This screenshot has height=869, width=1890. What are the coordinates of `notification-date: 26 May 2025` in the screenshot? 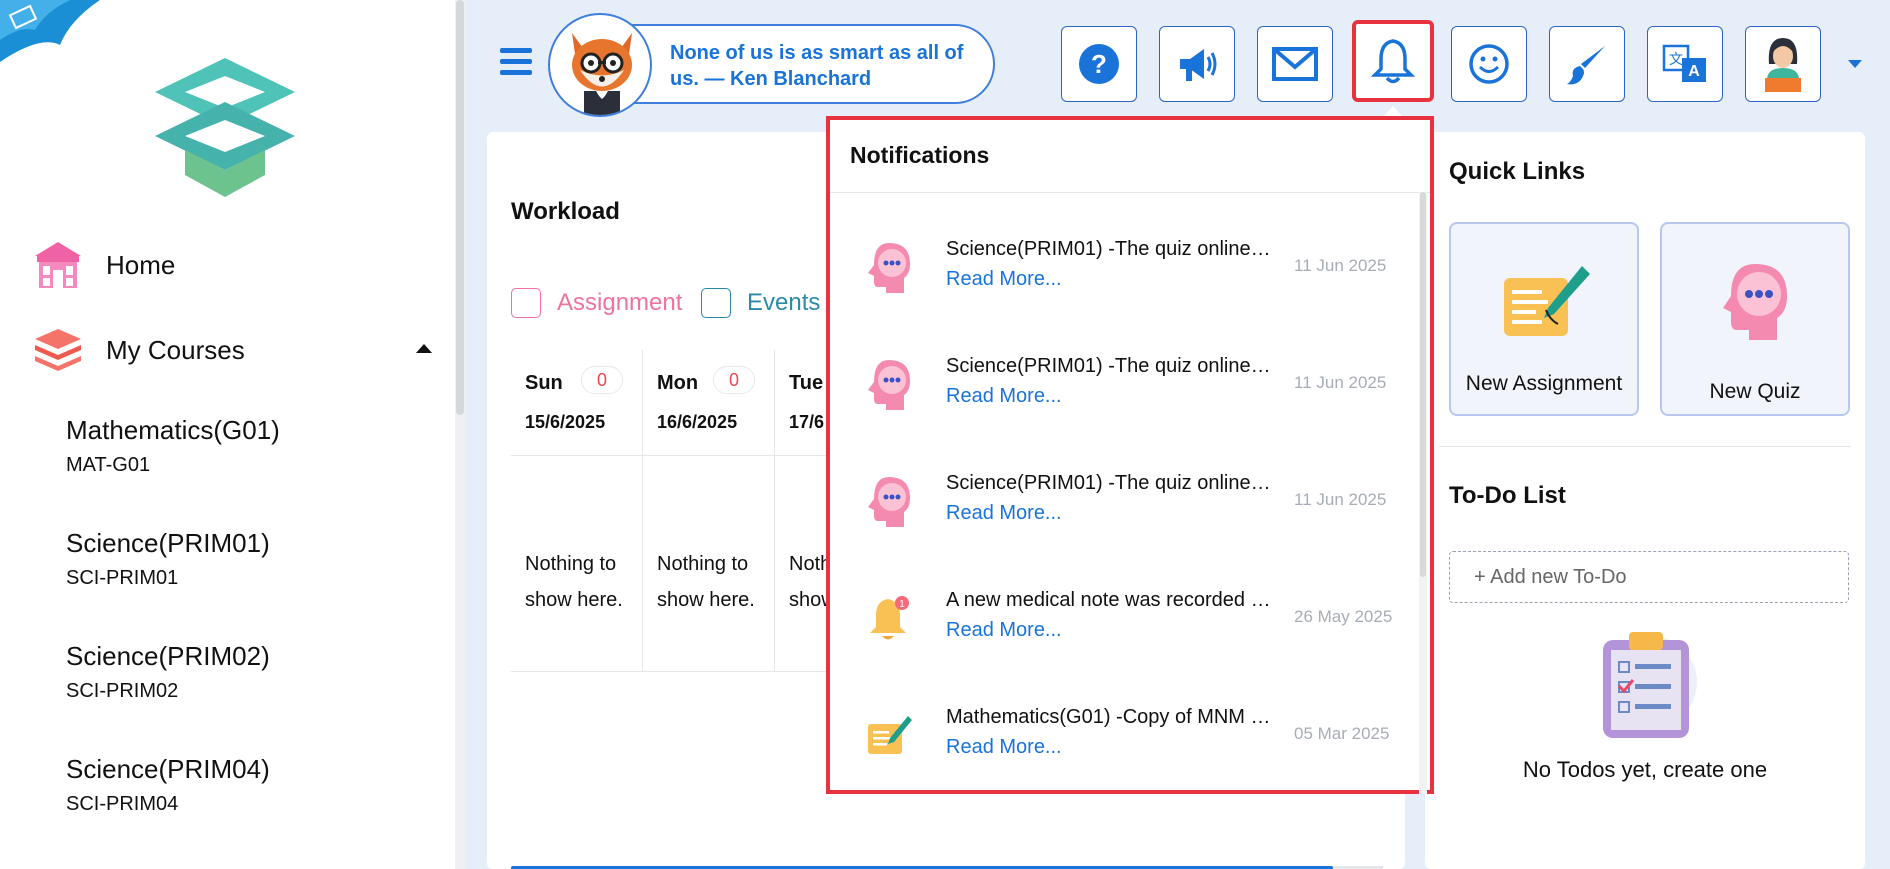 It's located at (1343, 616).